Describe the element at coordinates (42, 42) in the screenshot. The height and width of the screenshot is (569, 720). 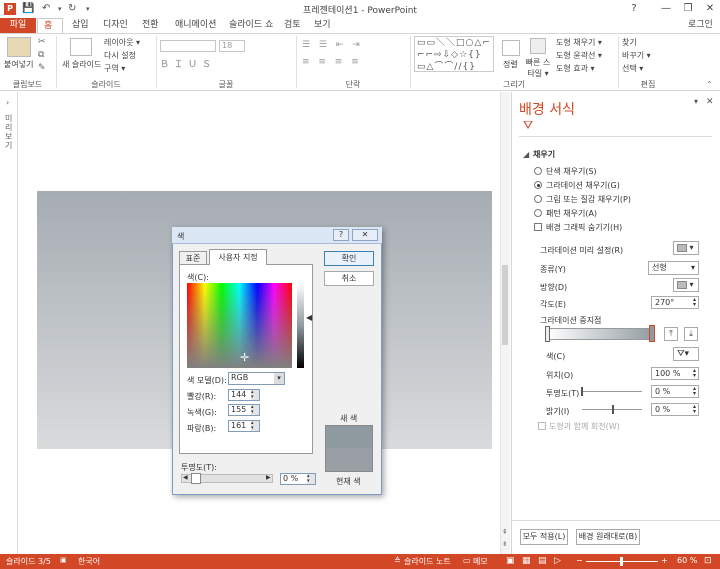
I see `cut-icon: ✂` at that location.